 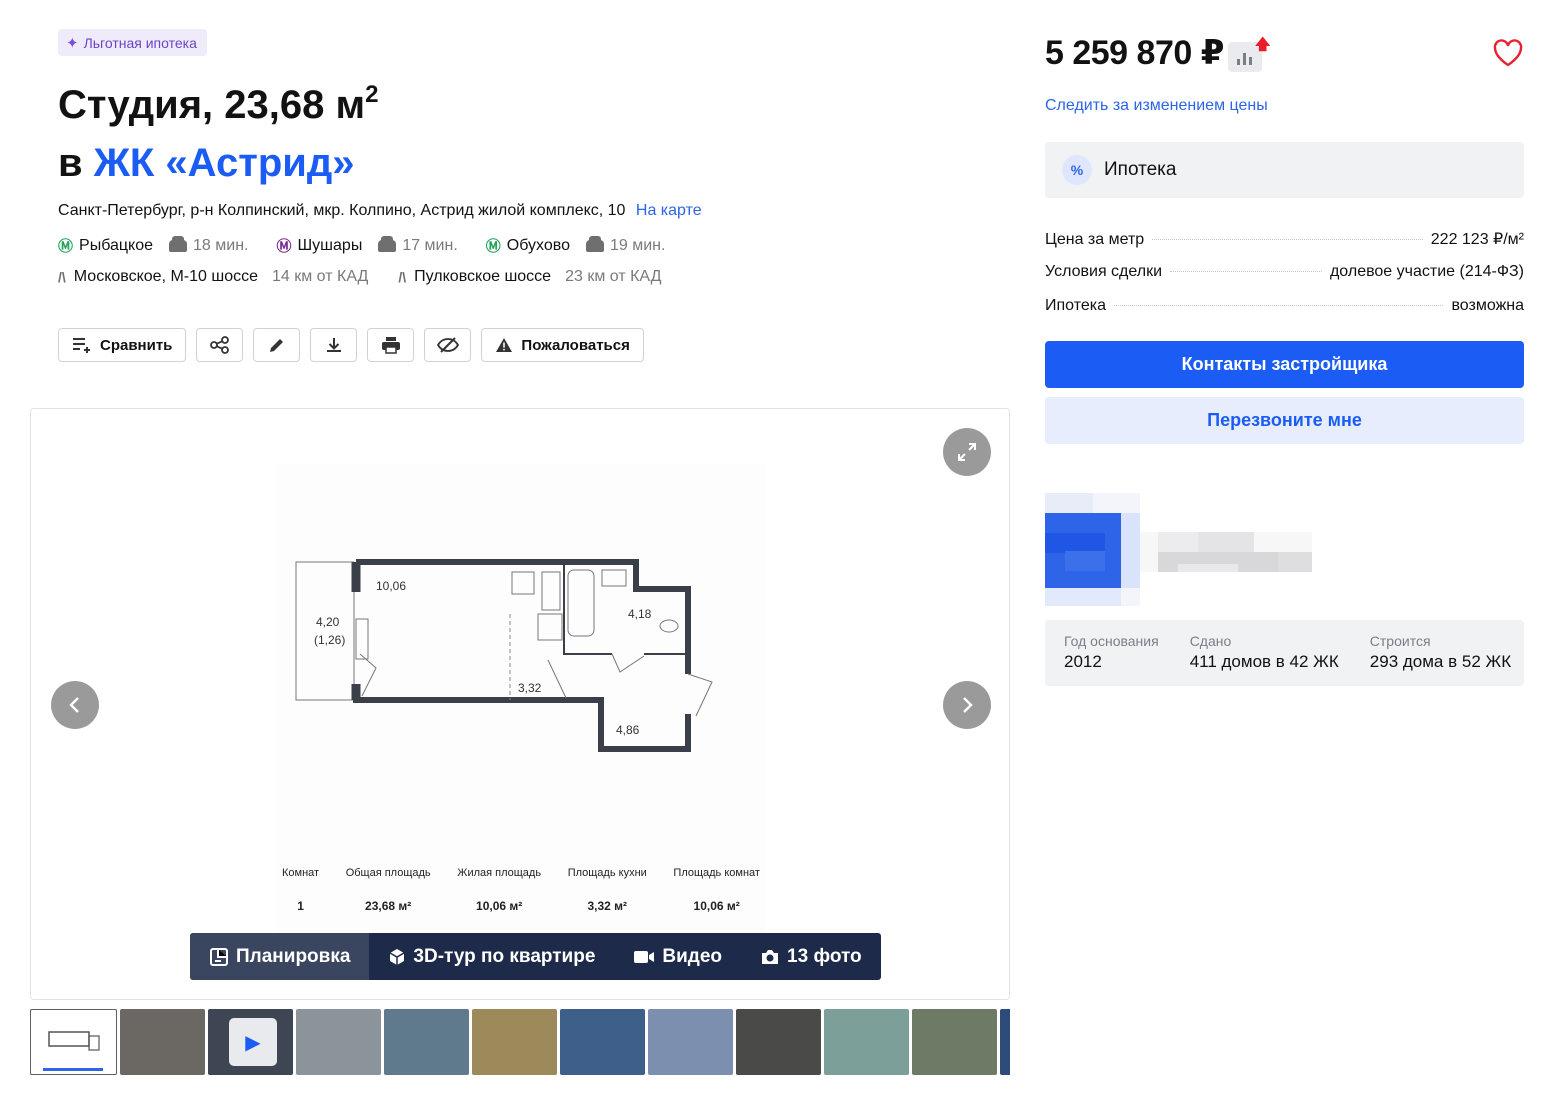 What do you see at coordinates (73, 1051) in the screenshot?
I see `mini-plan-icon` at bounding box center [73, 1051].